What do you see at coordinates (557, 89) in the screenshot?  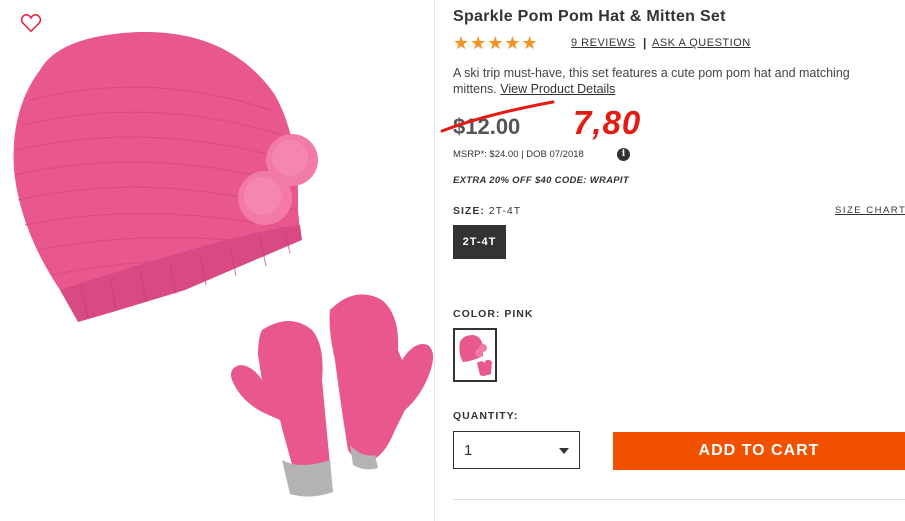 I see `view-details-link: View Product Details` at bounding box center [557, 89].